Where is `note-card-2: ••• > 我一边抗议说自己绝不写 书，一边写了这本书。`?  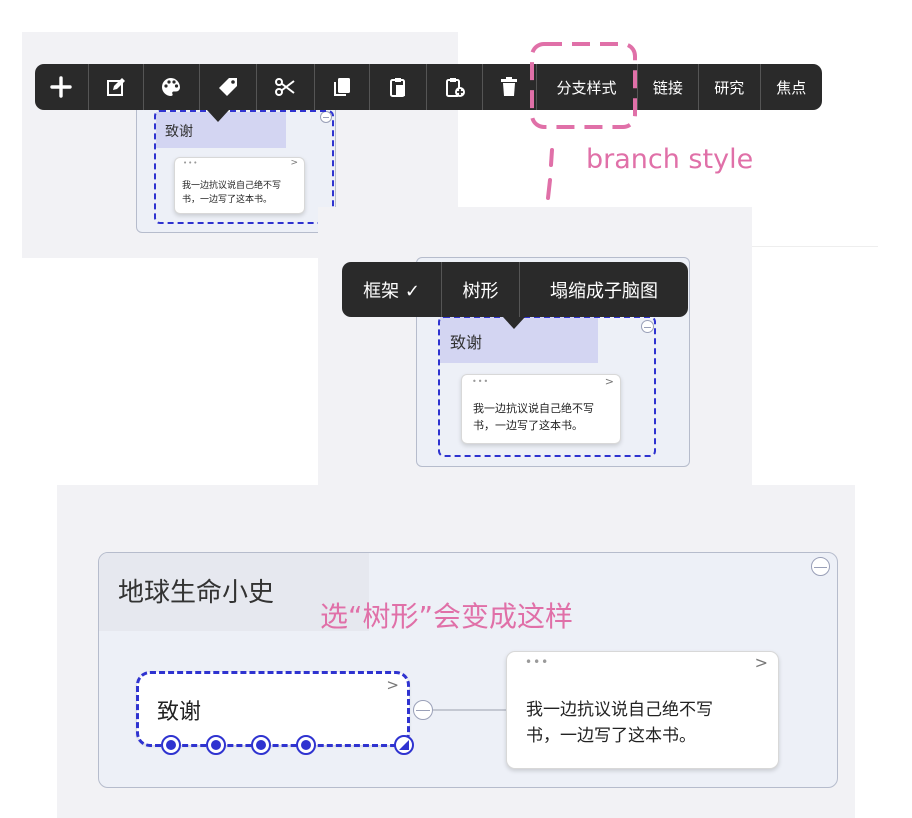 note-card-2: ••• > 我一边抗议说自己绝不写 书，一边写了这本书。 is located at coordinates (541, 409).